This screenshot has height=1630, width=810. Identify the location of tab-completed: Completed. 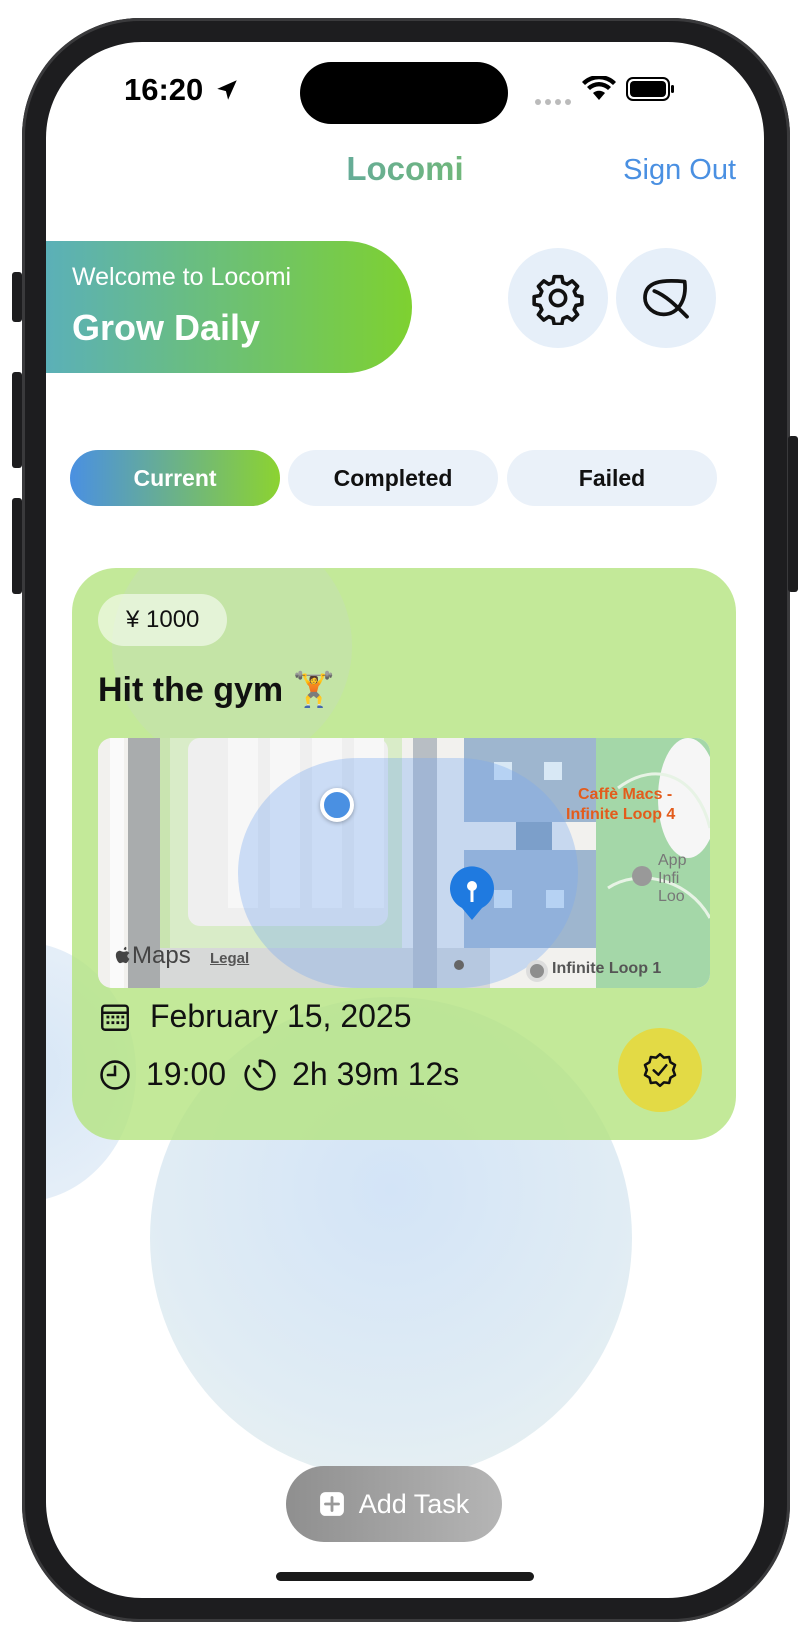
(393, 478).